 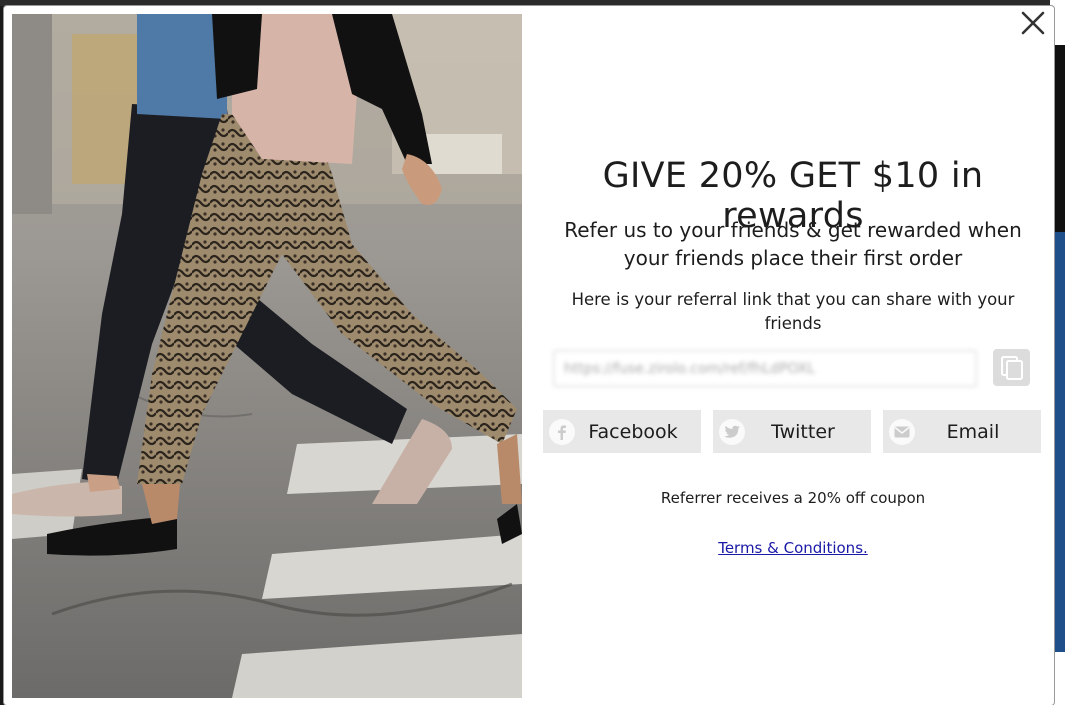 What do you see at coordinates (902, 431) in the screenshot?
I see `email-icon` at bounding box center [902, 431].